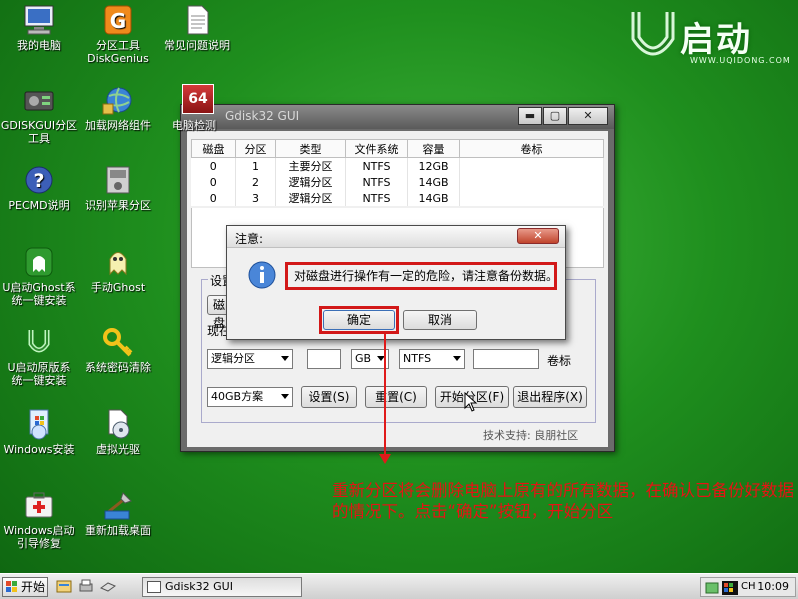  What do you see at coordinates (39, 180) in the screenshot?
I see `help-icon: ?` at bounding box center [39, 180].